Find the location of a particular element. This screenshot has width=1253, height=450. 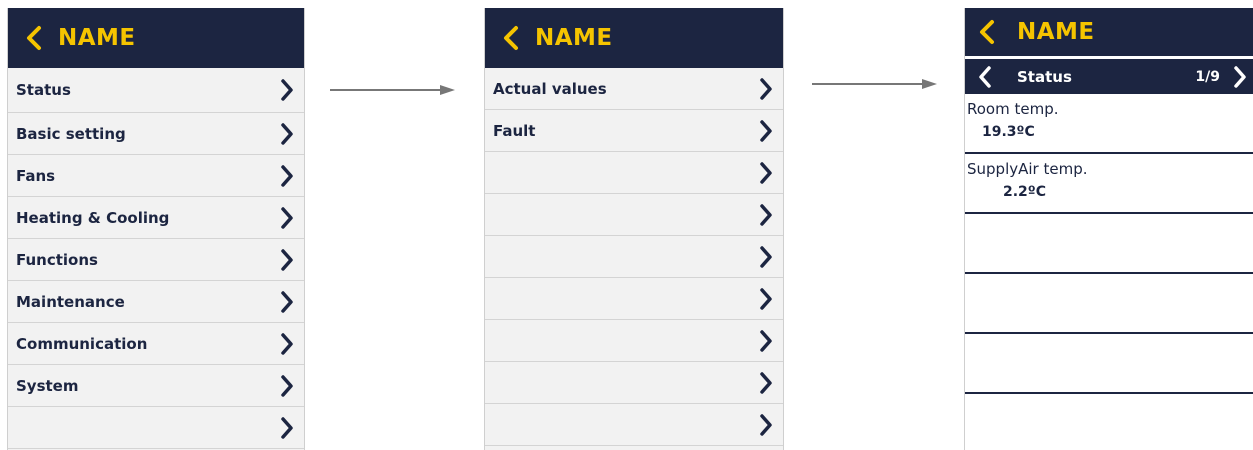

menu-item-fans: Fans is located at coordinates (156, 176).